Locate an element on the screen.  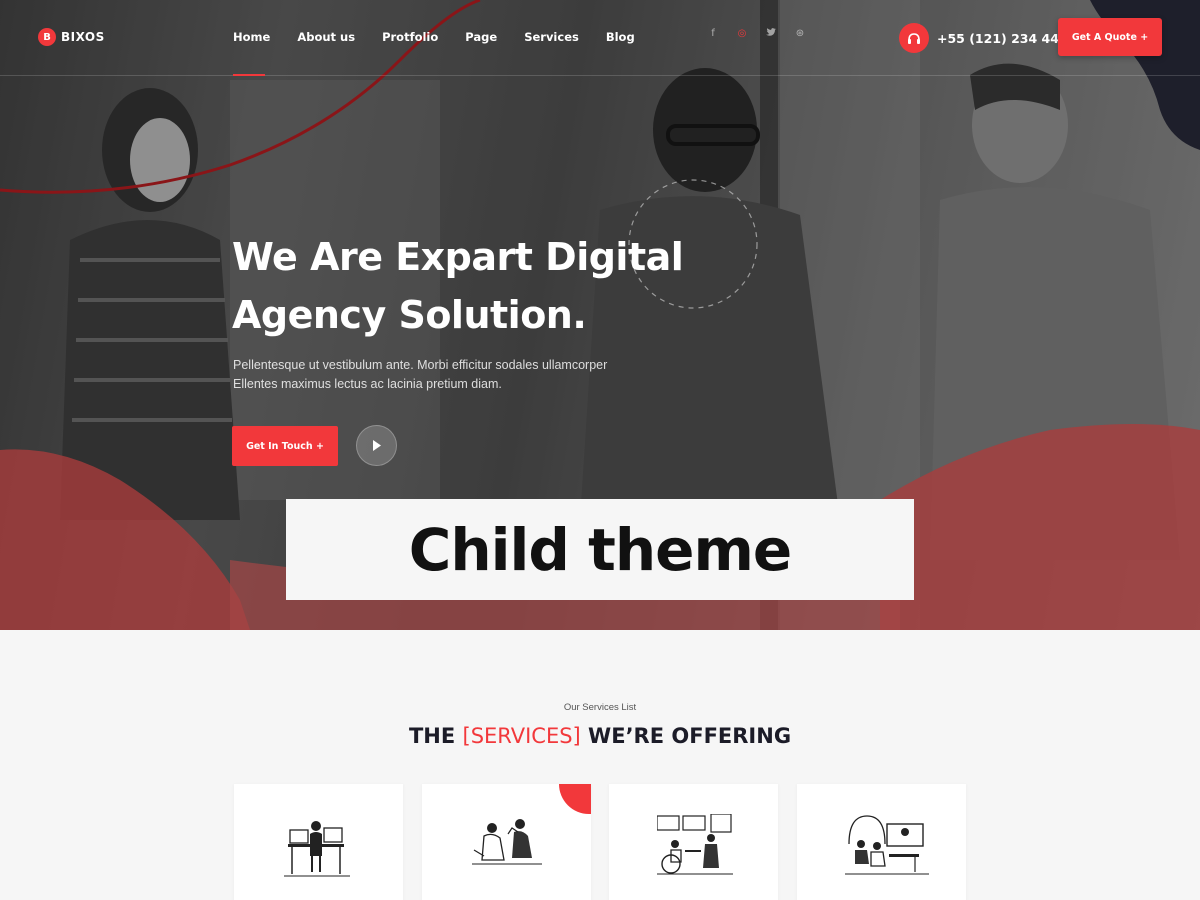
twitter-icon is located at coordinates (771, 34).